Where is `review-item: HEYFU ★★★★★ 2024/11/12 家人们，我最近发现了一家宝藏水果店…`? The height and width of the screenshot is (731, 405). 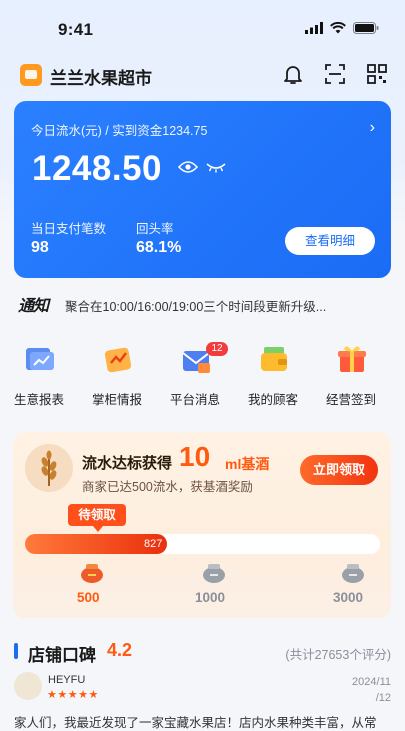 review-item: HEYFU ★★★★★ 2024/11/12 家人们，我最近发现了一家宝藏水果店… is located at coordinates (202, 701).